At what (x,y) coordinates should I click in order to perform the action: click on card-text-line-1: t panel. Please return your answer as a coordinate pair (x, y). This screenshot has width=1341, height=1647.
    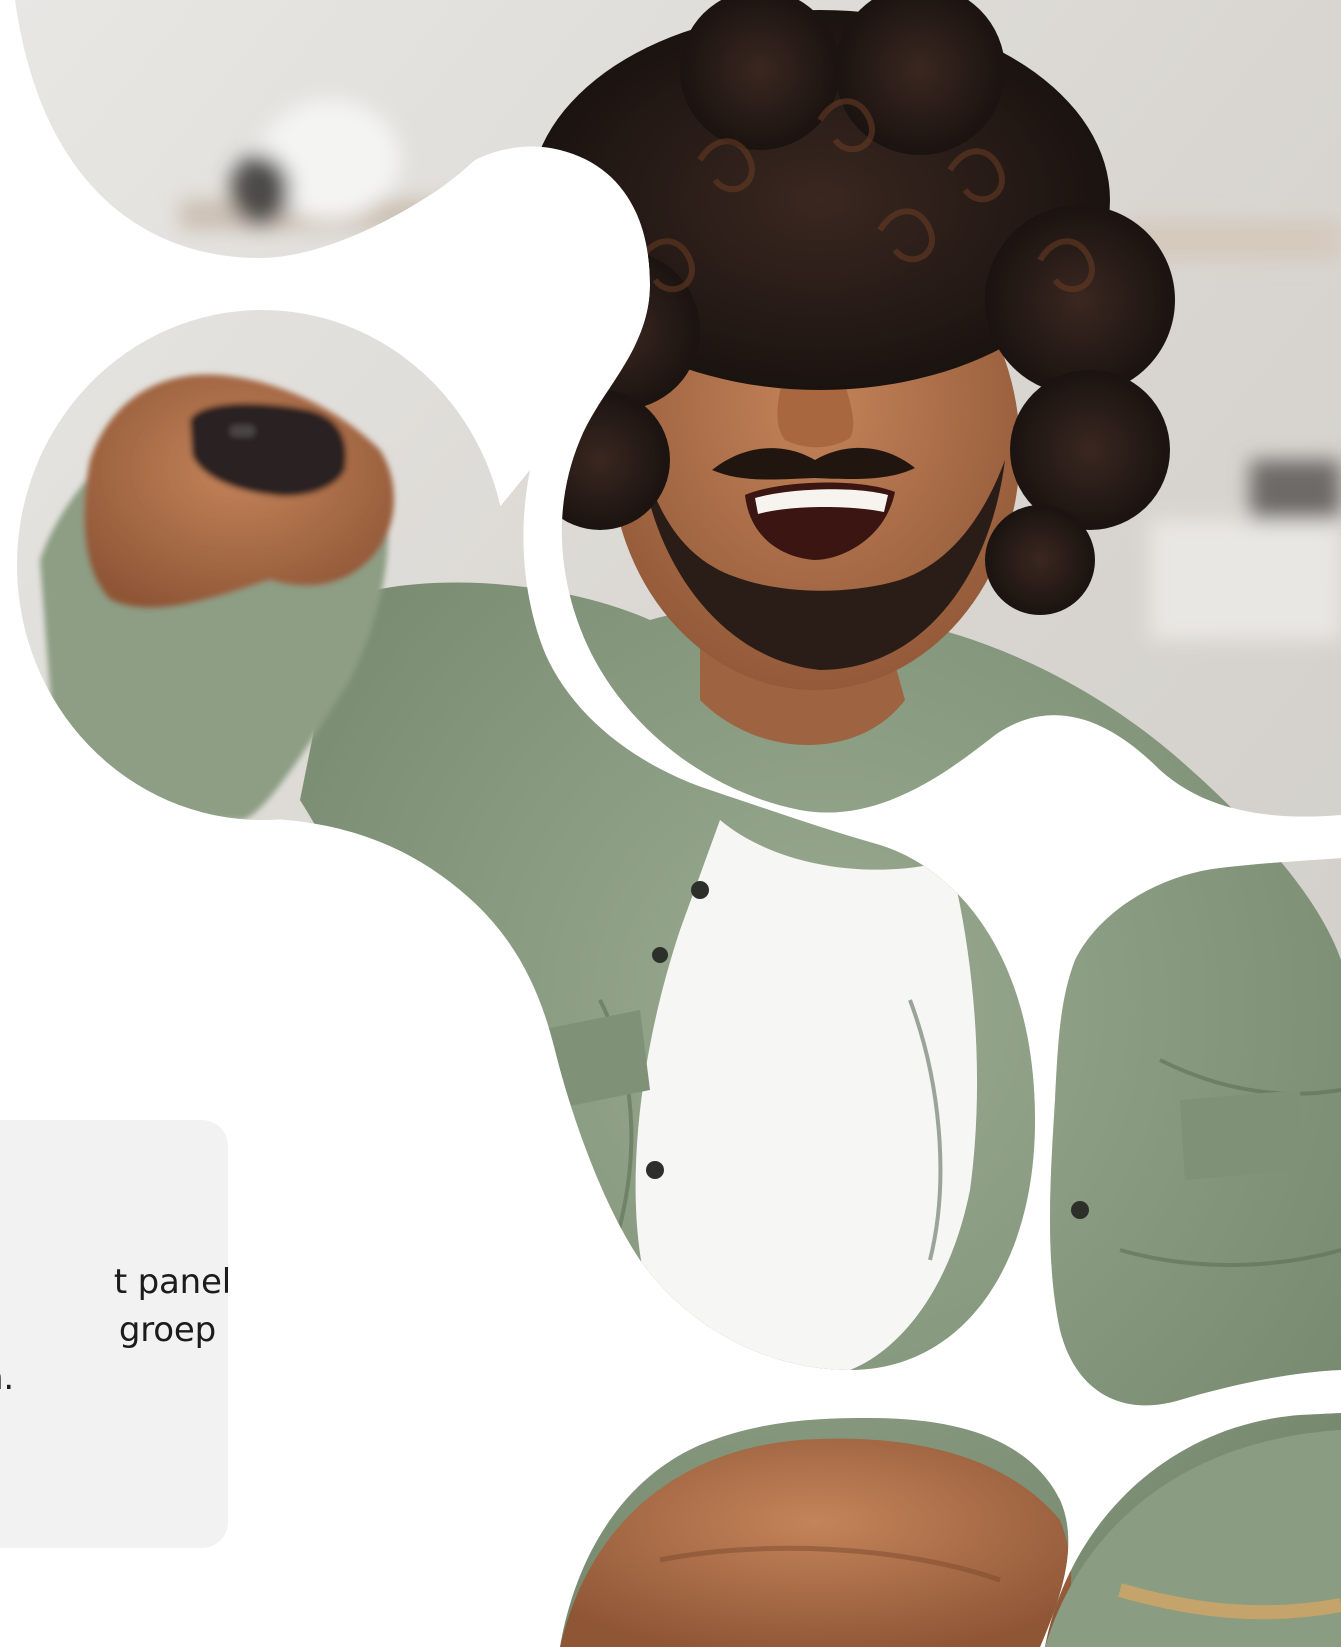
    Looking at the image, I should click on (172, 1282).